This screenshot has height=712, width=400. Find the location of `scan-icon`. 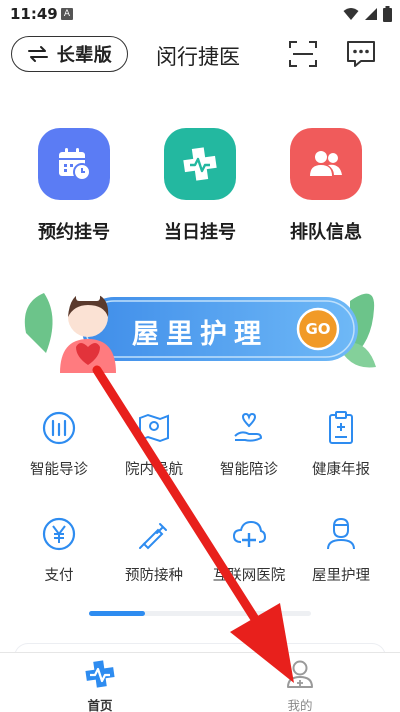

scan-icon is located at coordinates (303, 54).